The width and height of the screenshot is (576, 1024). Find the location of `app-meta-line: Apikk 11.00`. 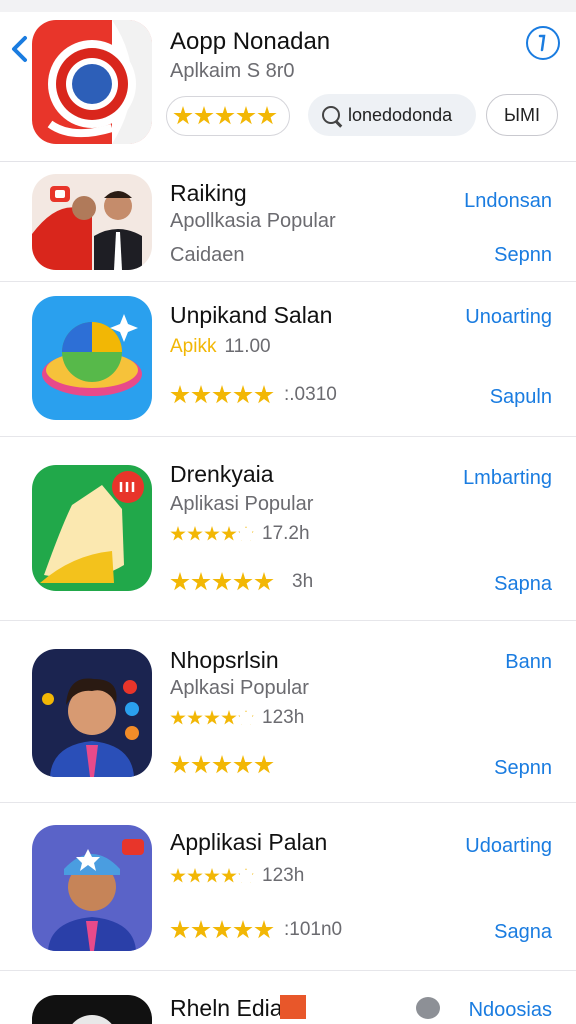

app-meta-line: Apikk 11.00 is located at coordinates (220, 347).